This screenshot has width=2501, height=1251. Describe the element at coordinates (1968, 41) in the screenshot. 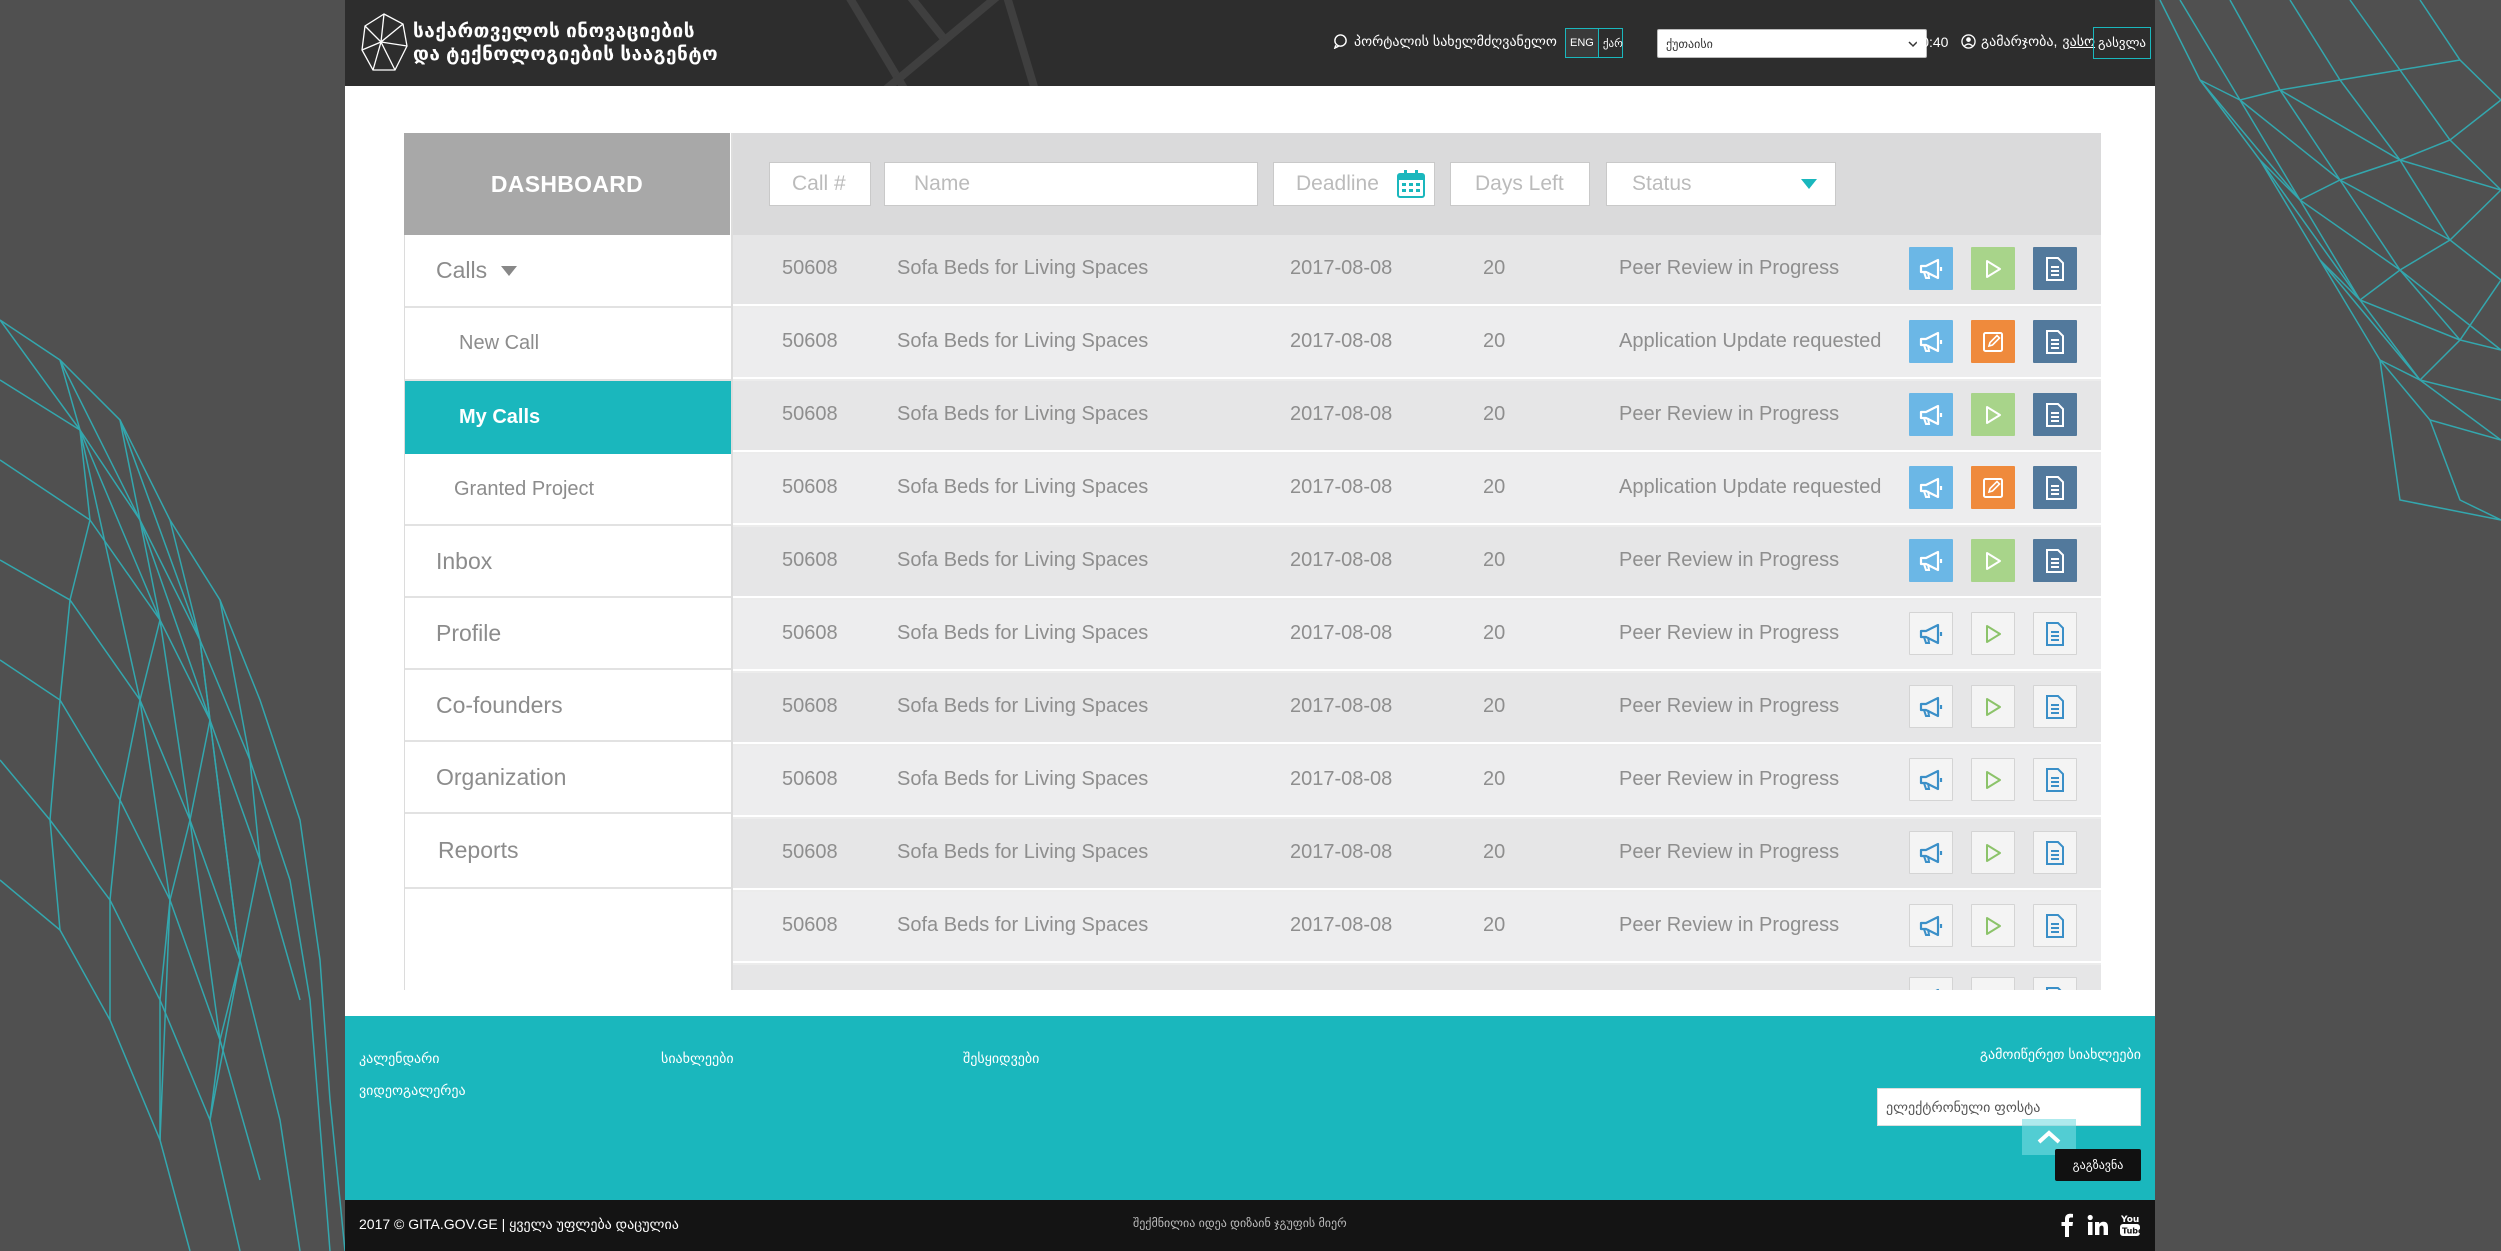

I see `user-icon` at that location.